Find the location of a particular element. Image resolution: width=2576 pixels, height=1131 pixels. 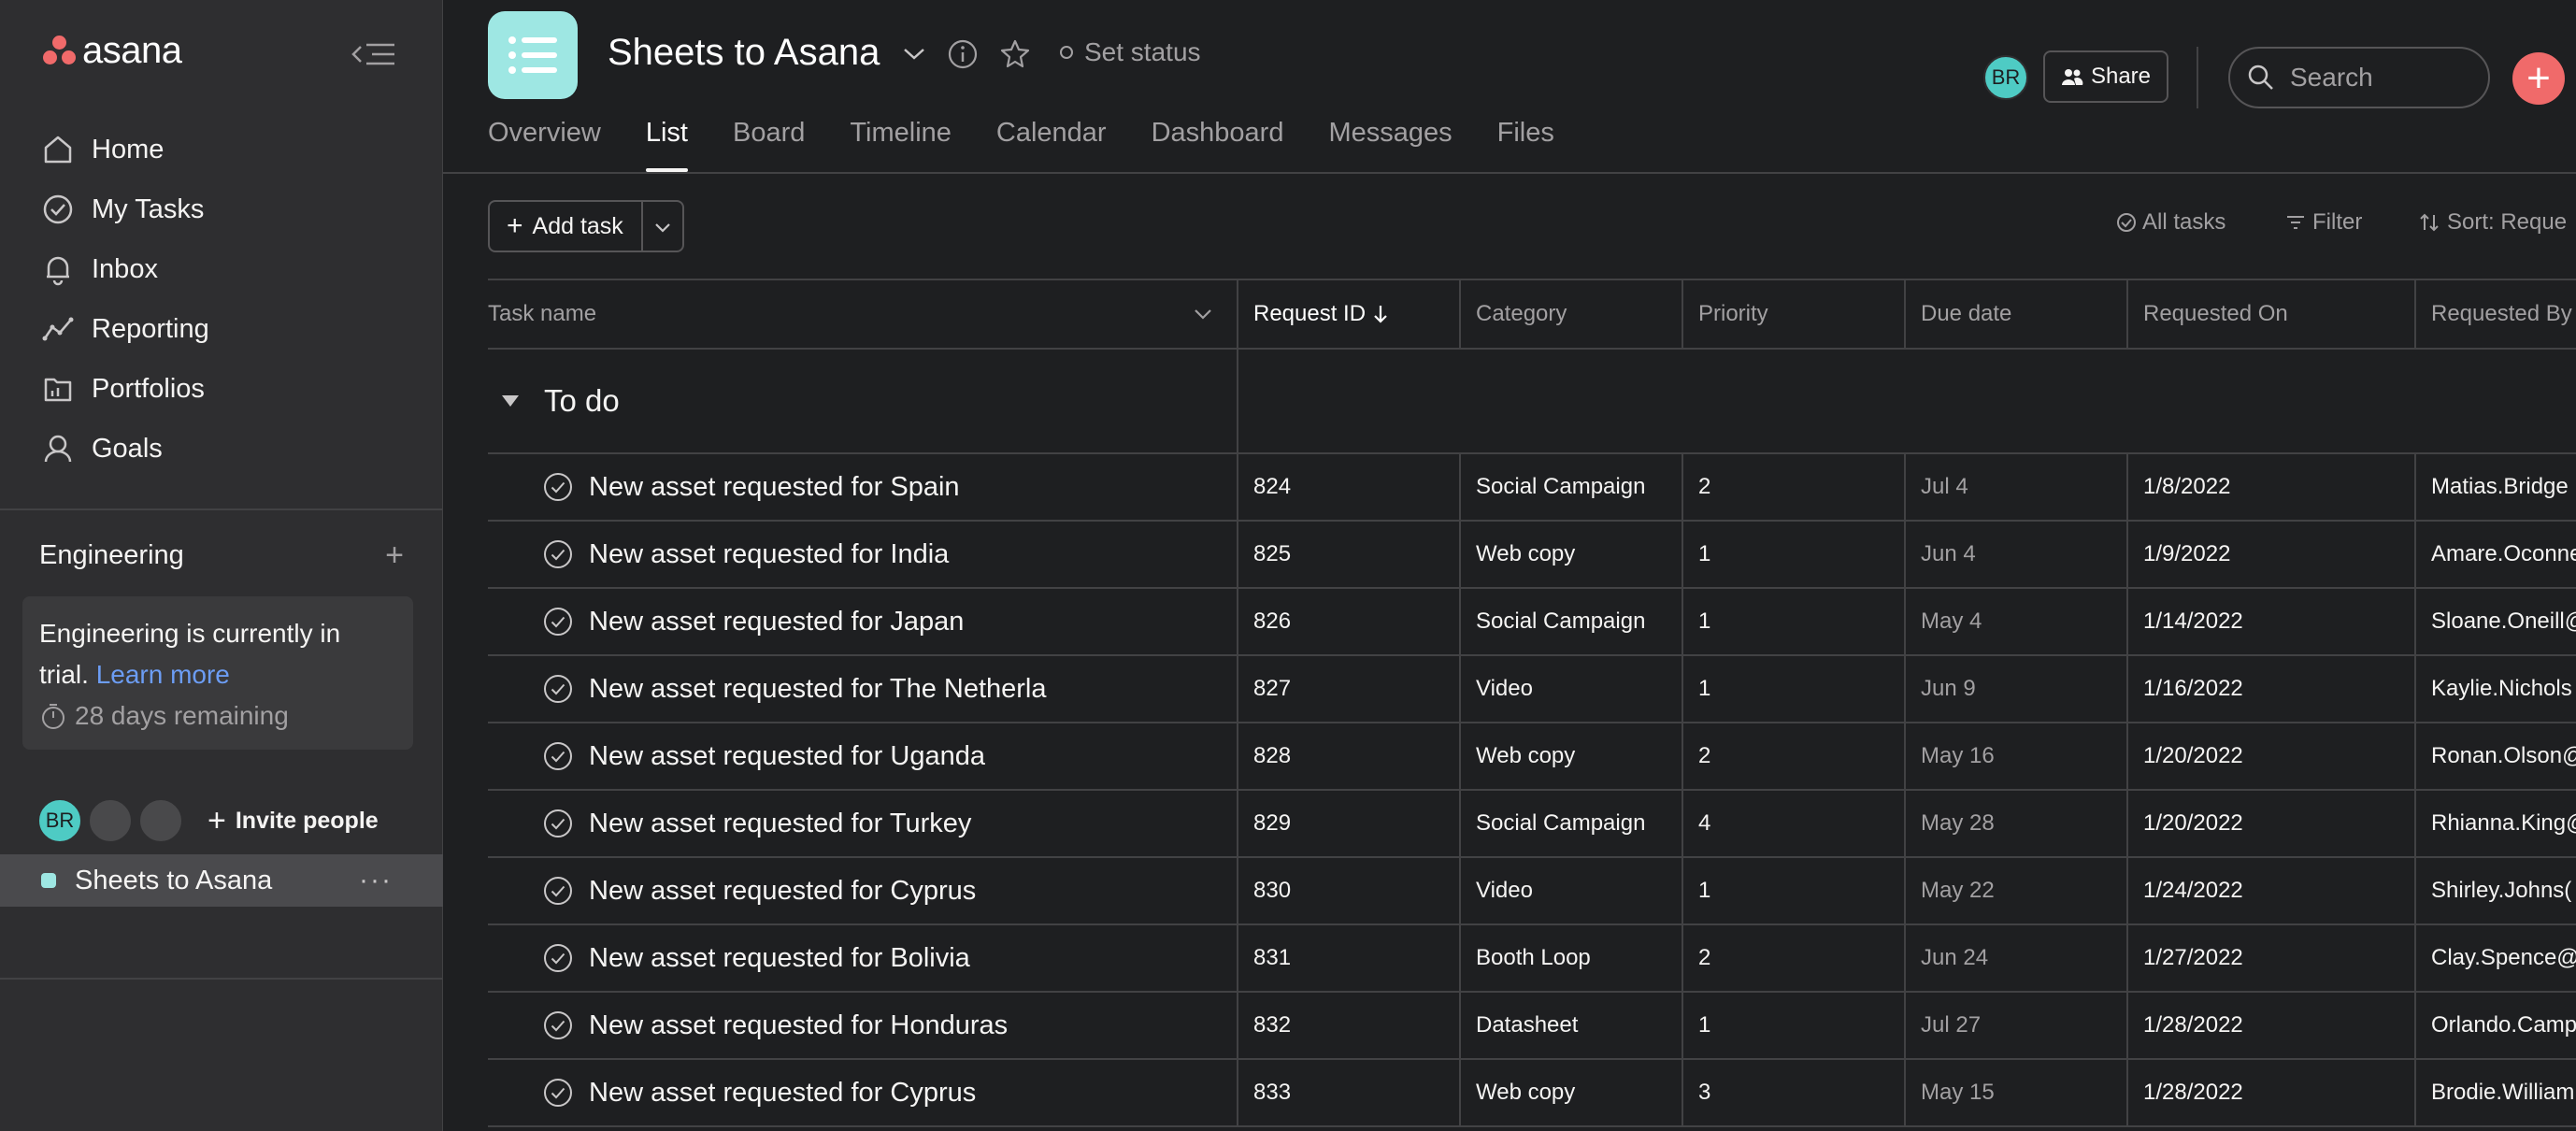

requested-by-cell: Kaylie.Nichols is located at coordinates (2495, 689).